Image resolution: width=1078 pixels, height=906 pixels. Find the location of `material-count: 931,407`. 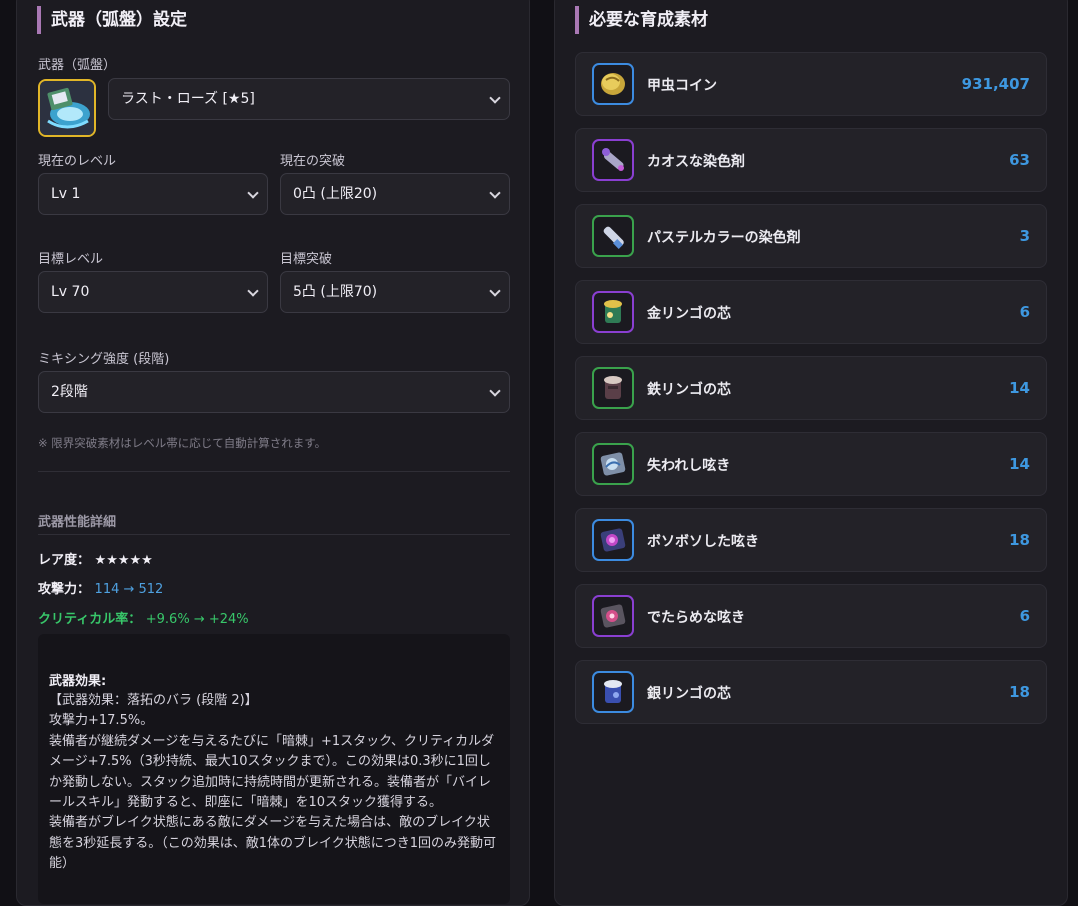

material-count: 931,407 is located at coordinates (995, 84).